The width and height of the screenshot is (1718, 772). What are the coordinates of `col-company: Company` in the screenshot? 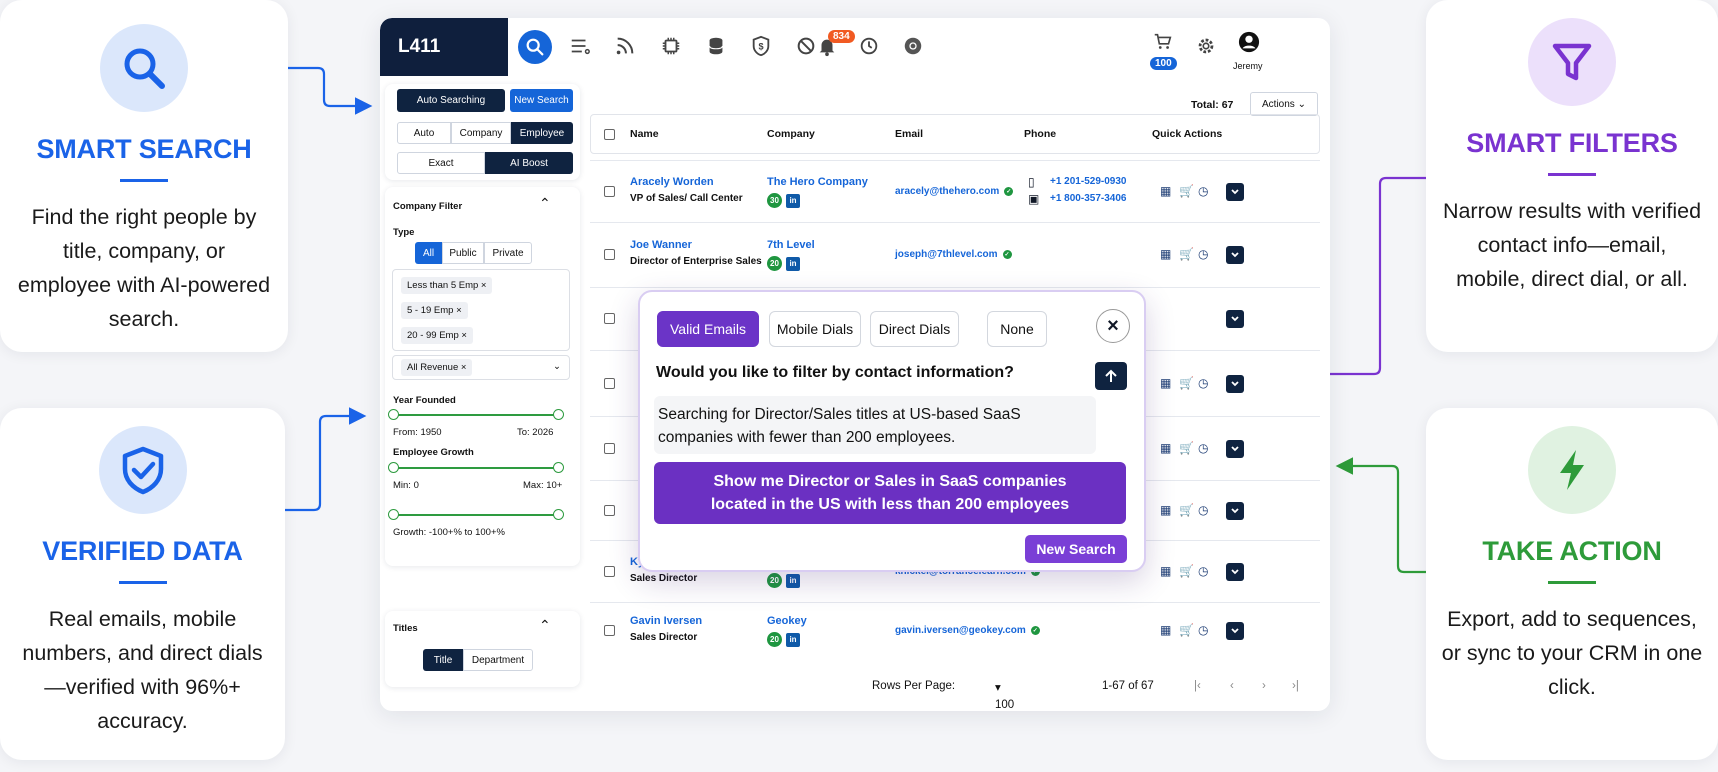 It's located at (791, 134).